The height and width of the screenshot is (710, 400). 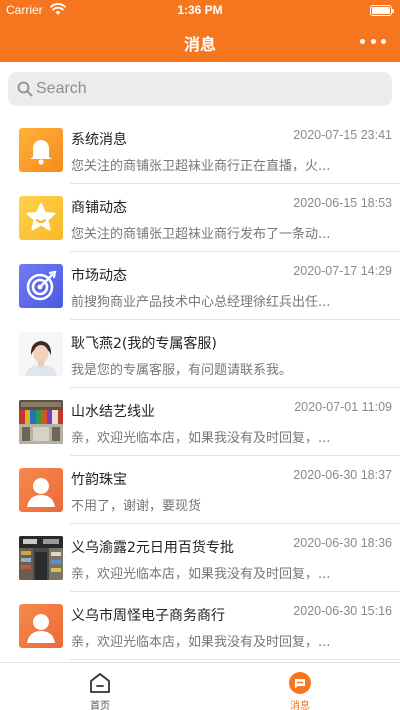 What do you see at coordinates (342, 271) in the screenshot?
I see `message-time: 2020-07-17 14:29` at bounding box center [342, 271].